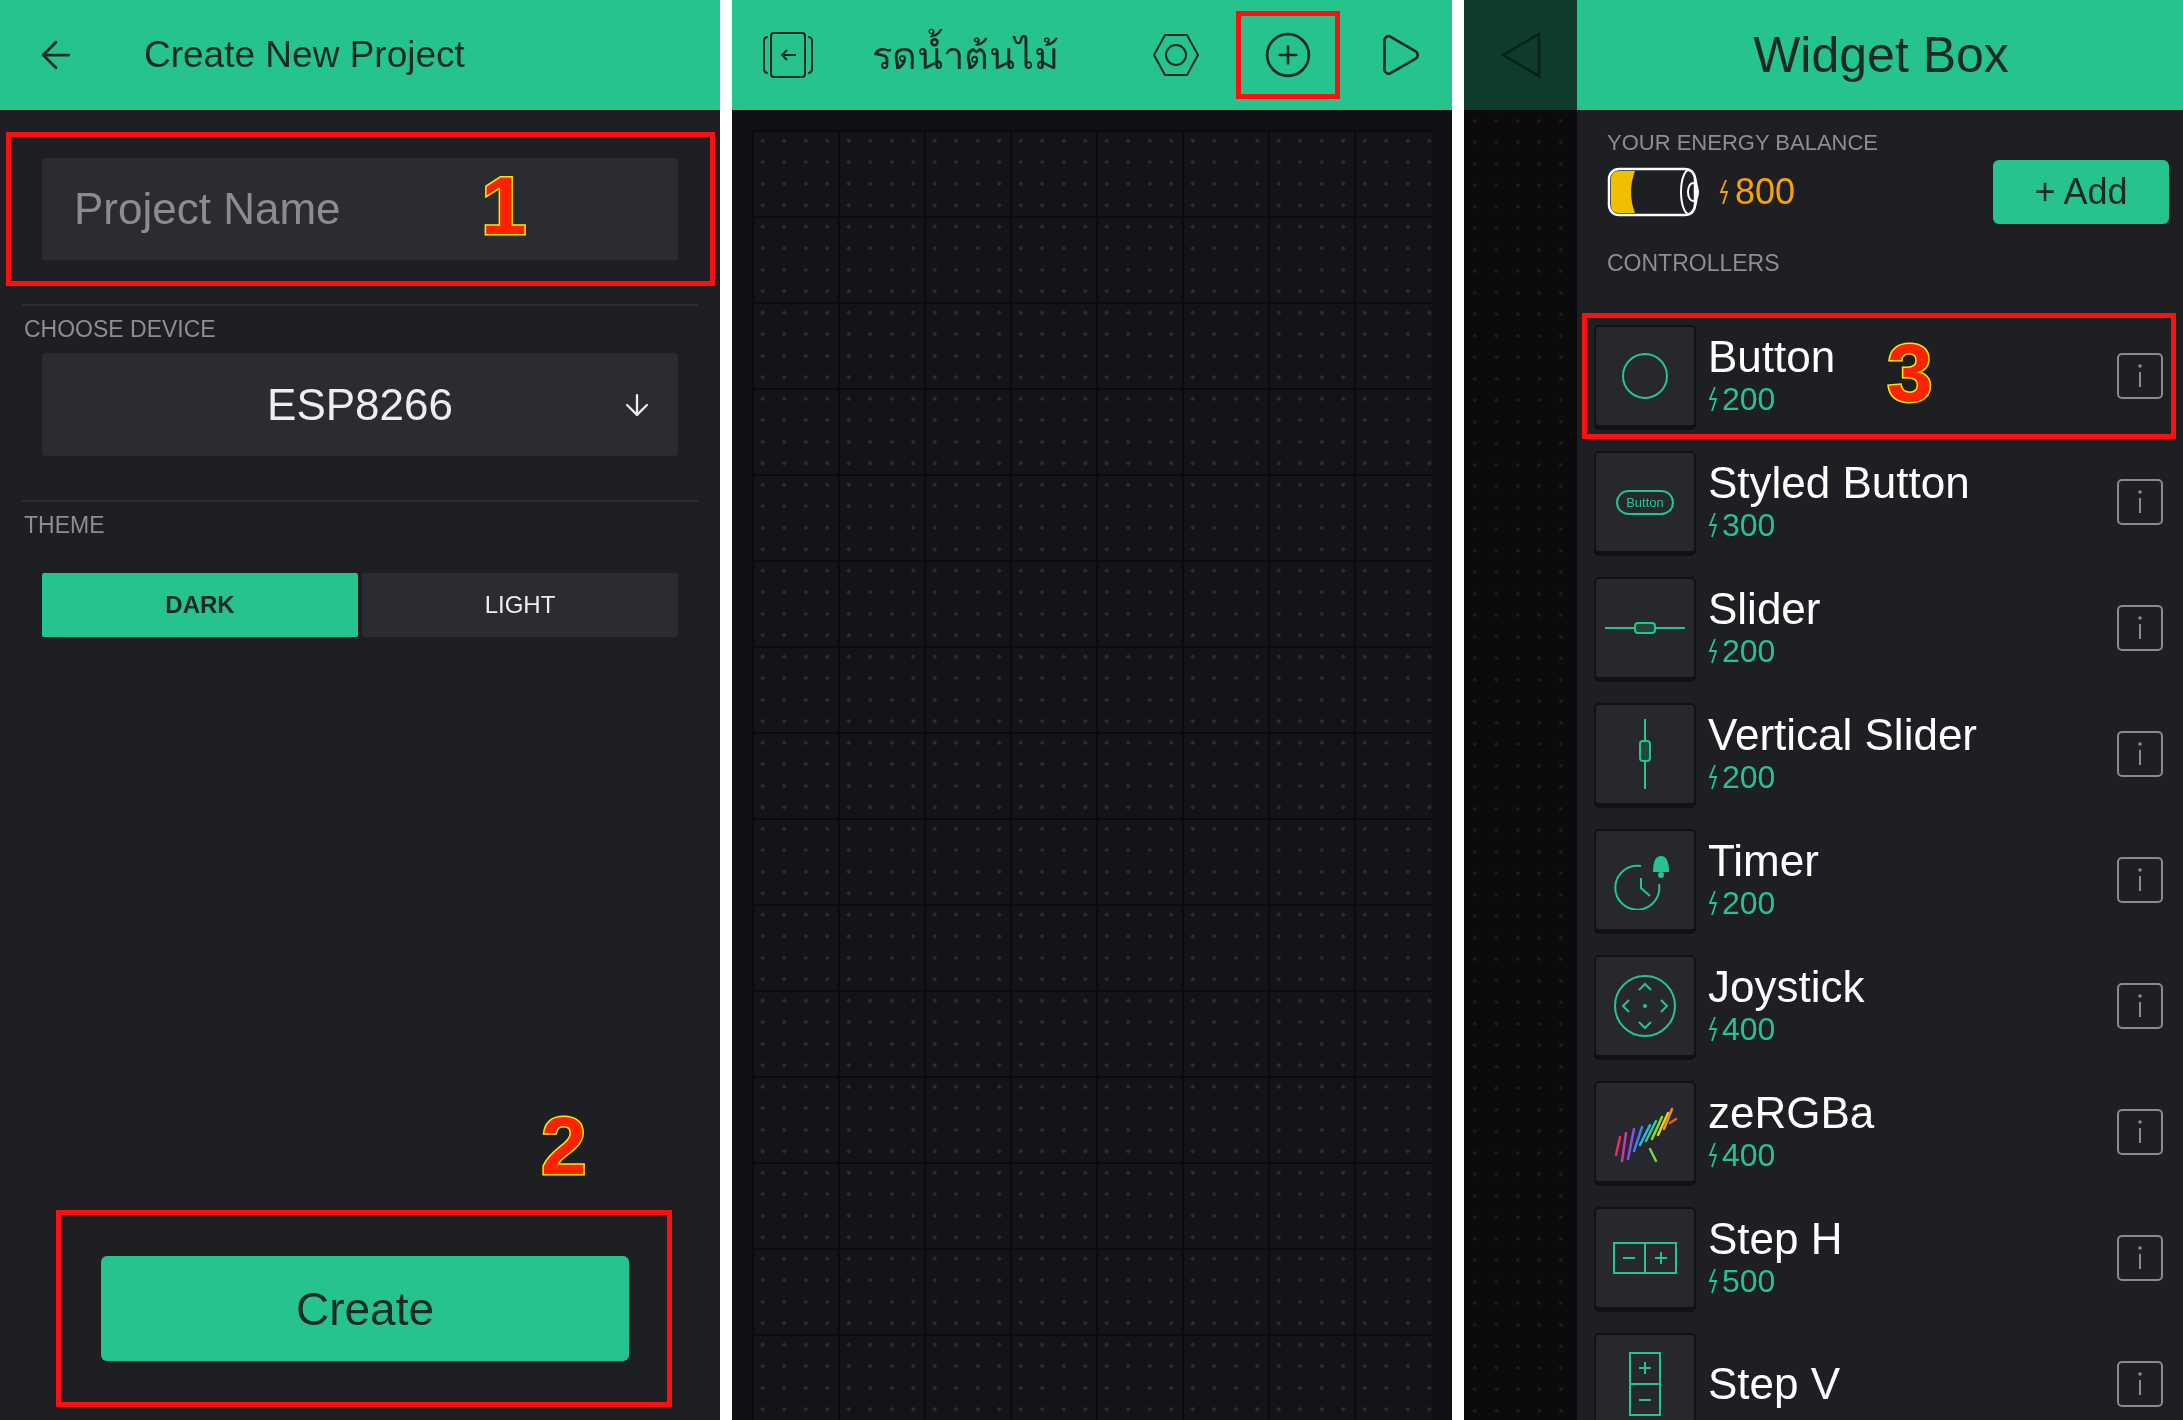  I want to click on theme-option: LIGHT, so click(520, 605).